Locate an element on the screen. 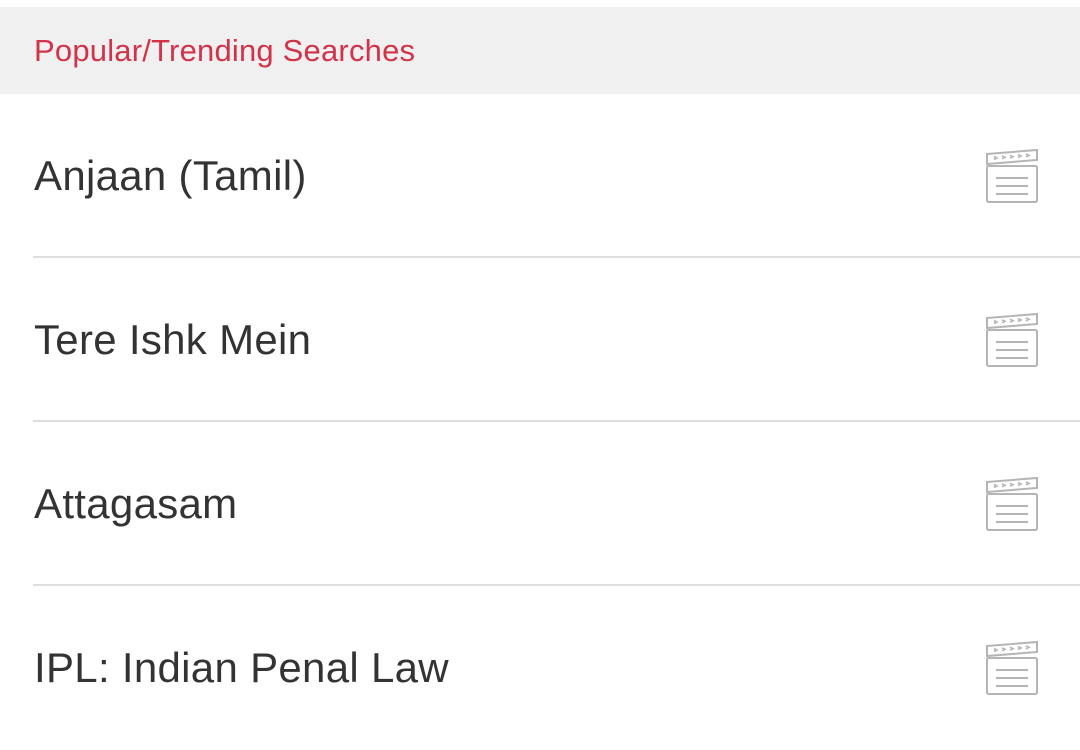 This screenshot has height=750, width=1080. list-item-label: Tere Ishk Mein is located at coordinates (173, 339).